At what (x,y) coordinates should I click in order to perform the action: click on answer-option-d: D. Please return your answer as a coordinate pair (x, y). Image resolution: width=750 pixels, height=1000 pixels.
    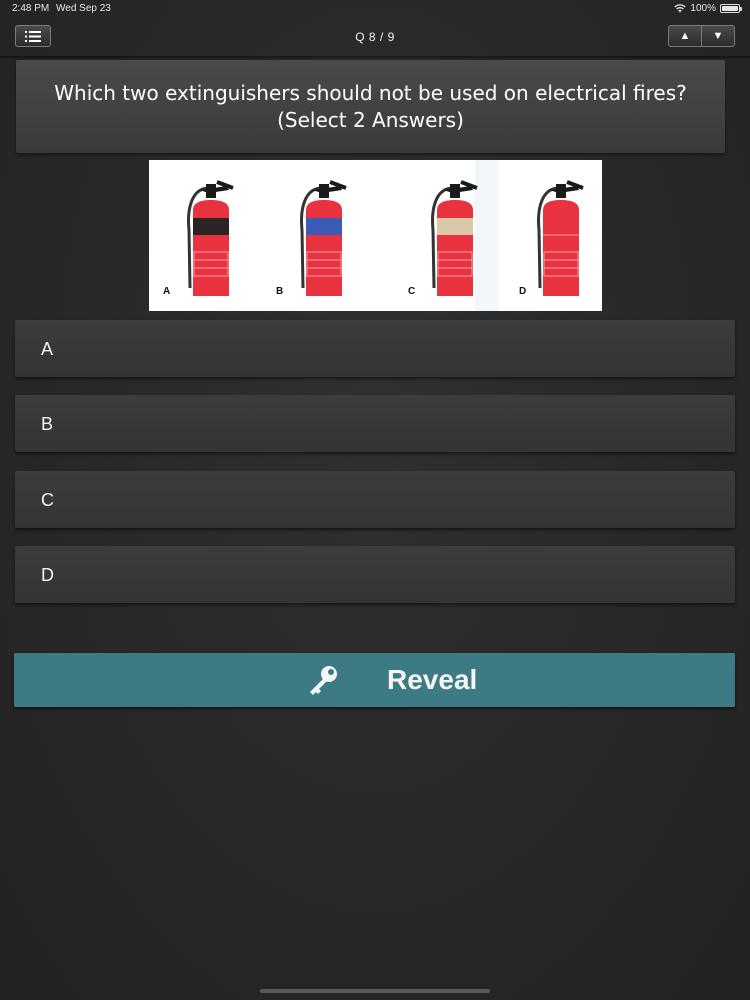
    Looking at the image, I should click on (375, 574).